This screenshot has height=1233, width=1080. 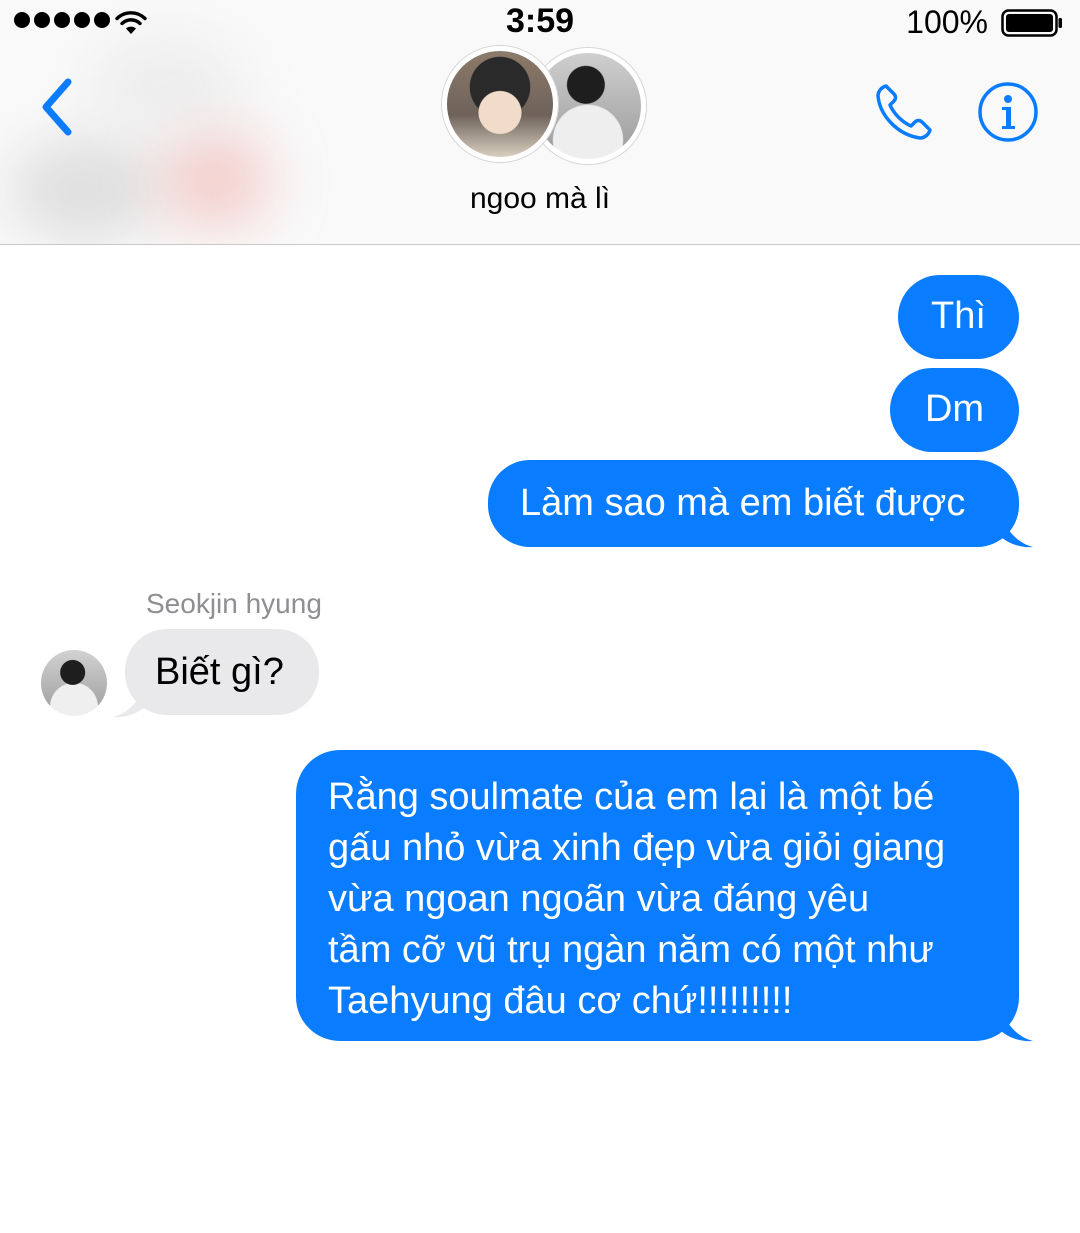 I want to click on message-text: Dm, so click(x=954, y=409).